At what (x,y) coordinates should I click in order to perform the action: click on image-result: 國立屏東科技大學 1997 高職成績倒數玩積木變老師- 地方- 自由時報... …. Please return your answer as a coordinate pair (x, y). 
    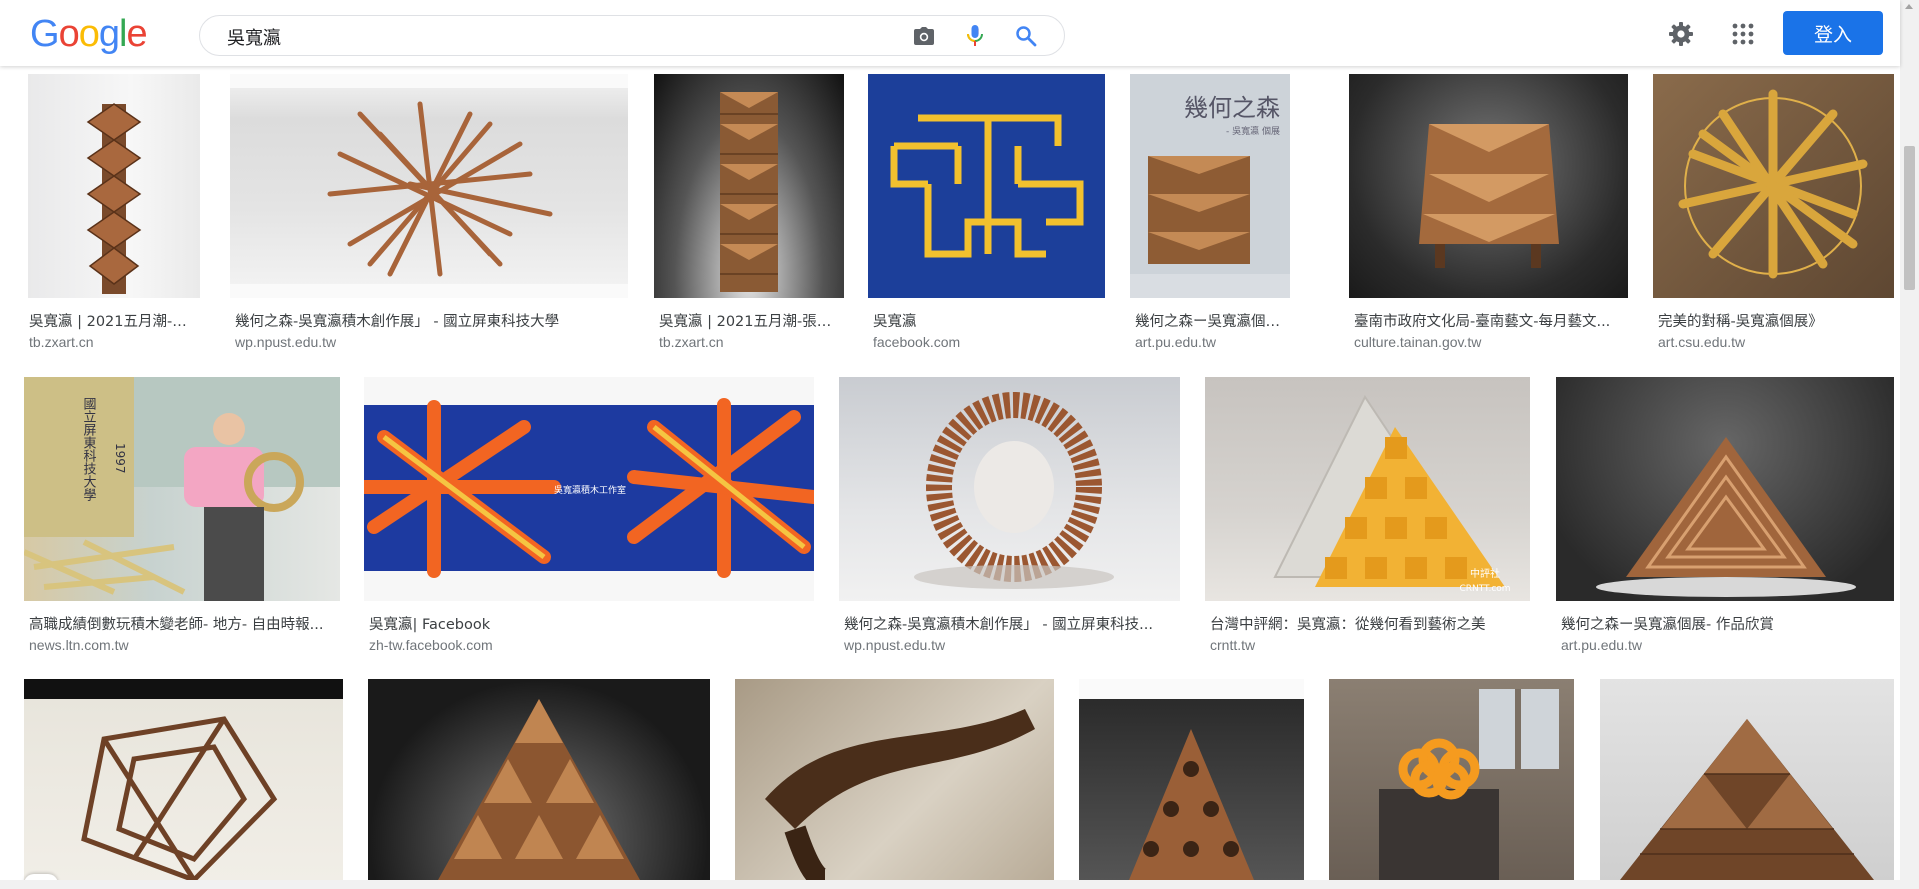
    Looking at the image, I should click on (182, 517).